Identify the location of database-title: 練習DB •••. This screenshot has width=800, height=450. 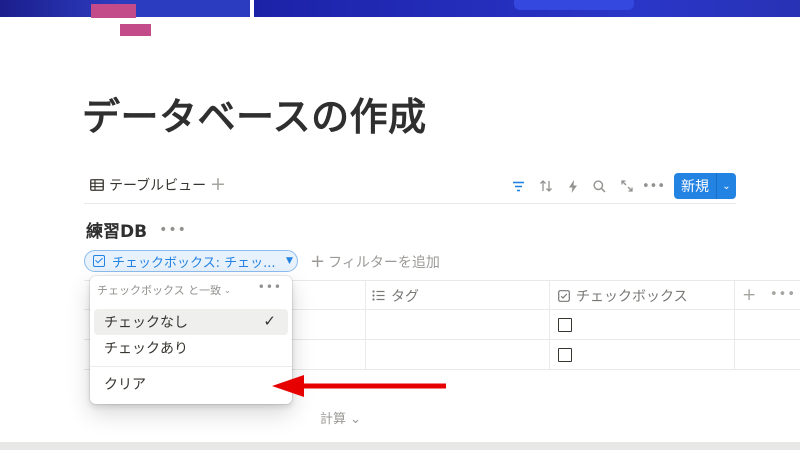
(136, 230).